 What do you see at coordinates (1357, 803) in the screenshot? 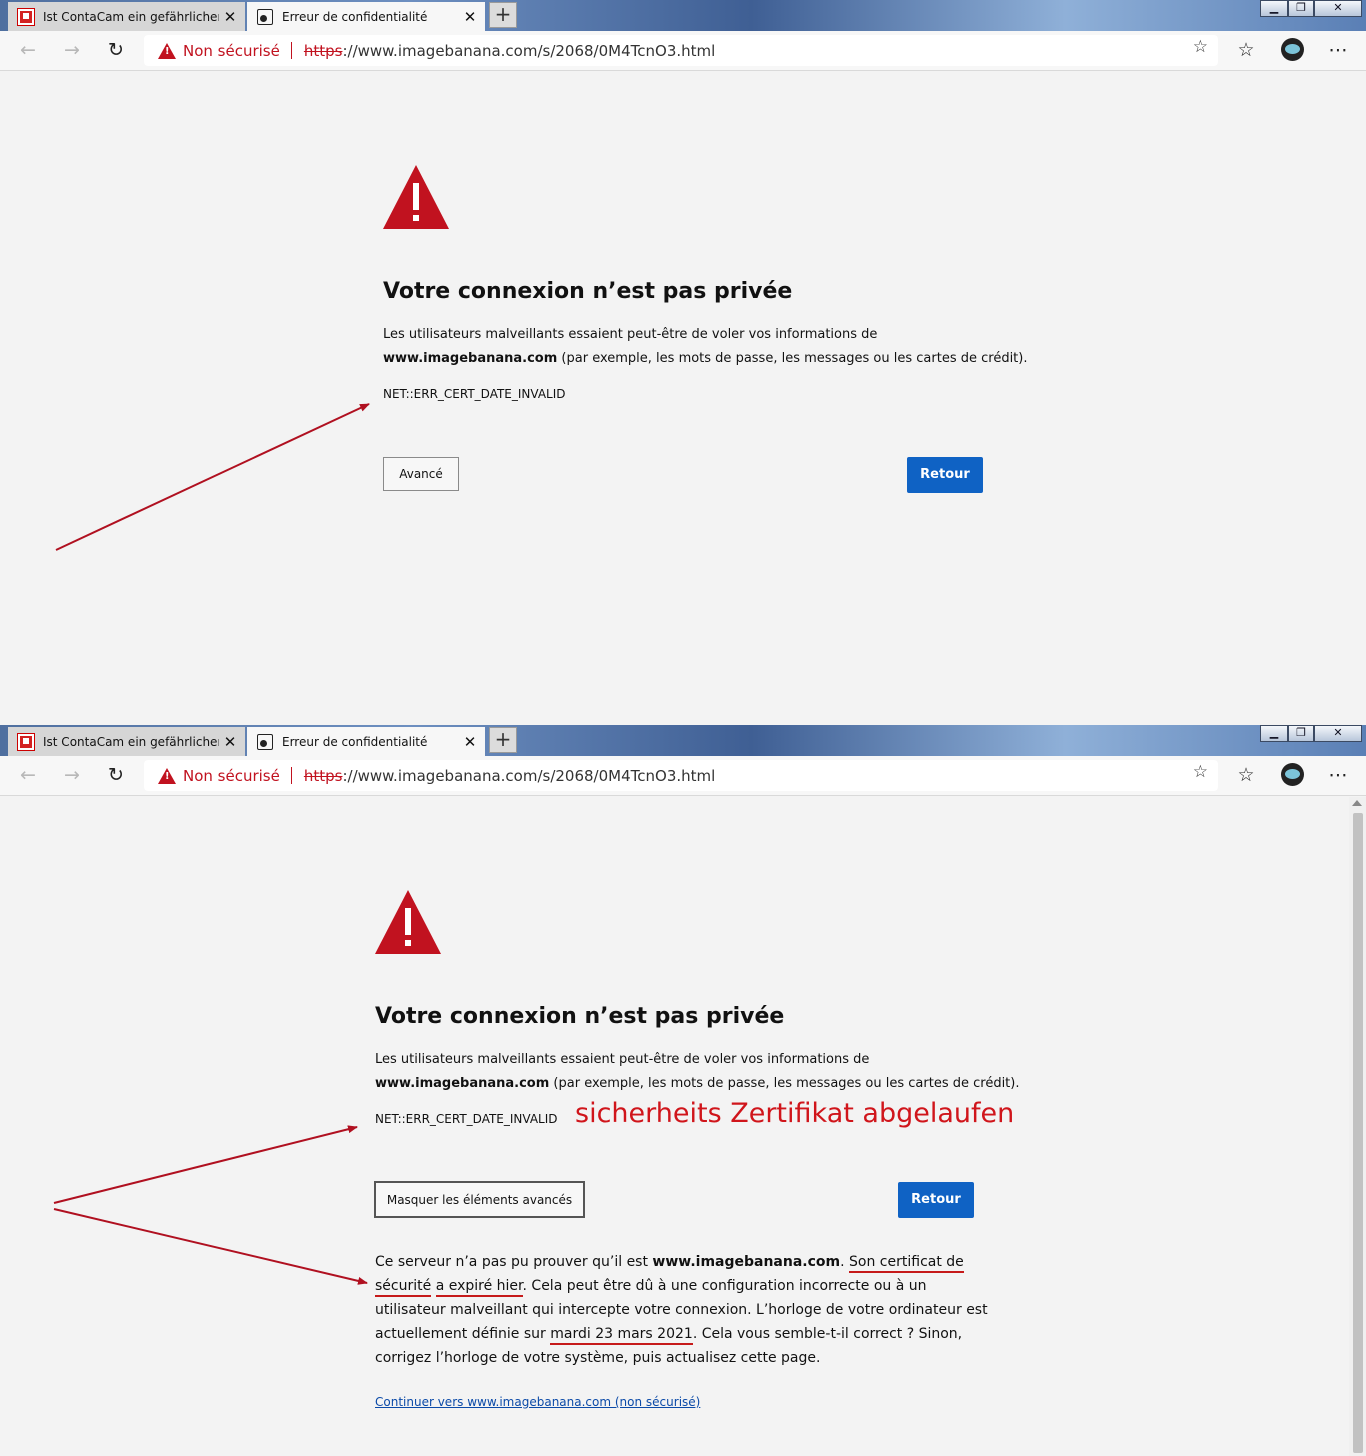
I see `scroll-up-icon` at bounding box center [1357, 803].